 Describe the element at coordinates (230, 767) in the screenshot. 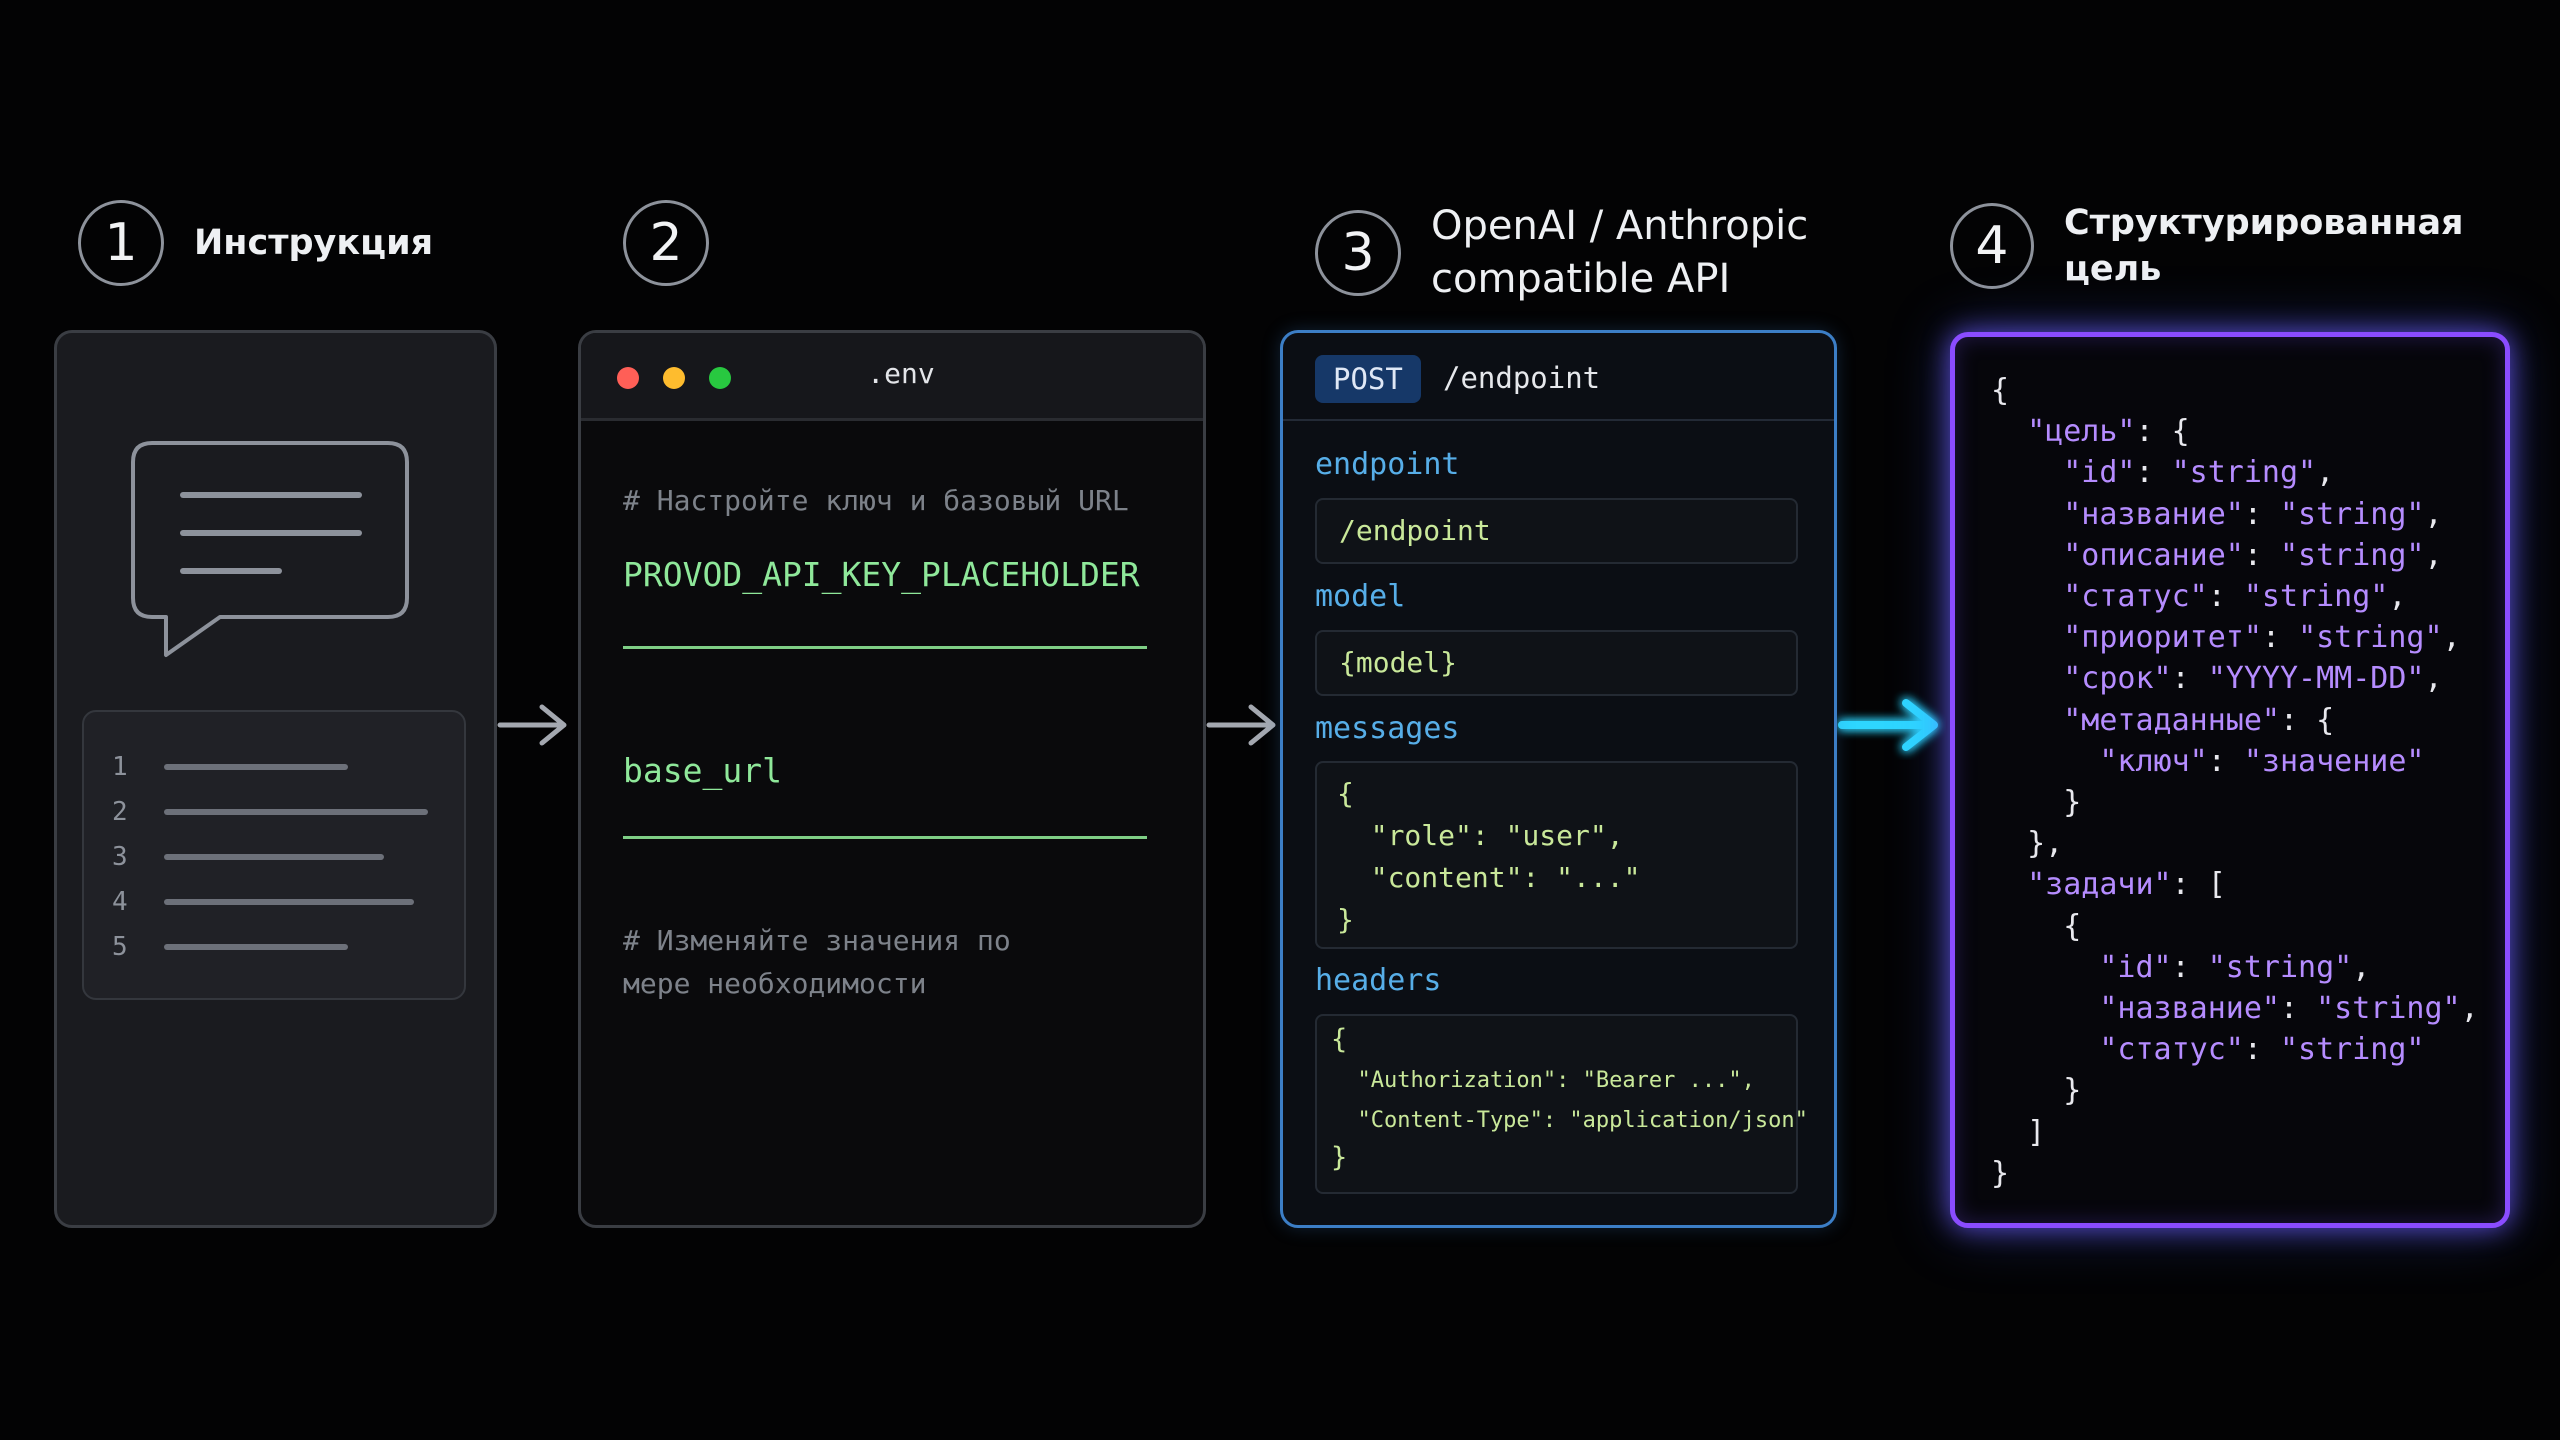

I see `list-item: 1` at that location.